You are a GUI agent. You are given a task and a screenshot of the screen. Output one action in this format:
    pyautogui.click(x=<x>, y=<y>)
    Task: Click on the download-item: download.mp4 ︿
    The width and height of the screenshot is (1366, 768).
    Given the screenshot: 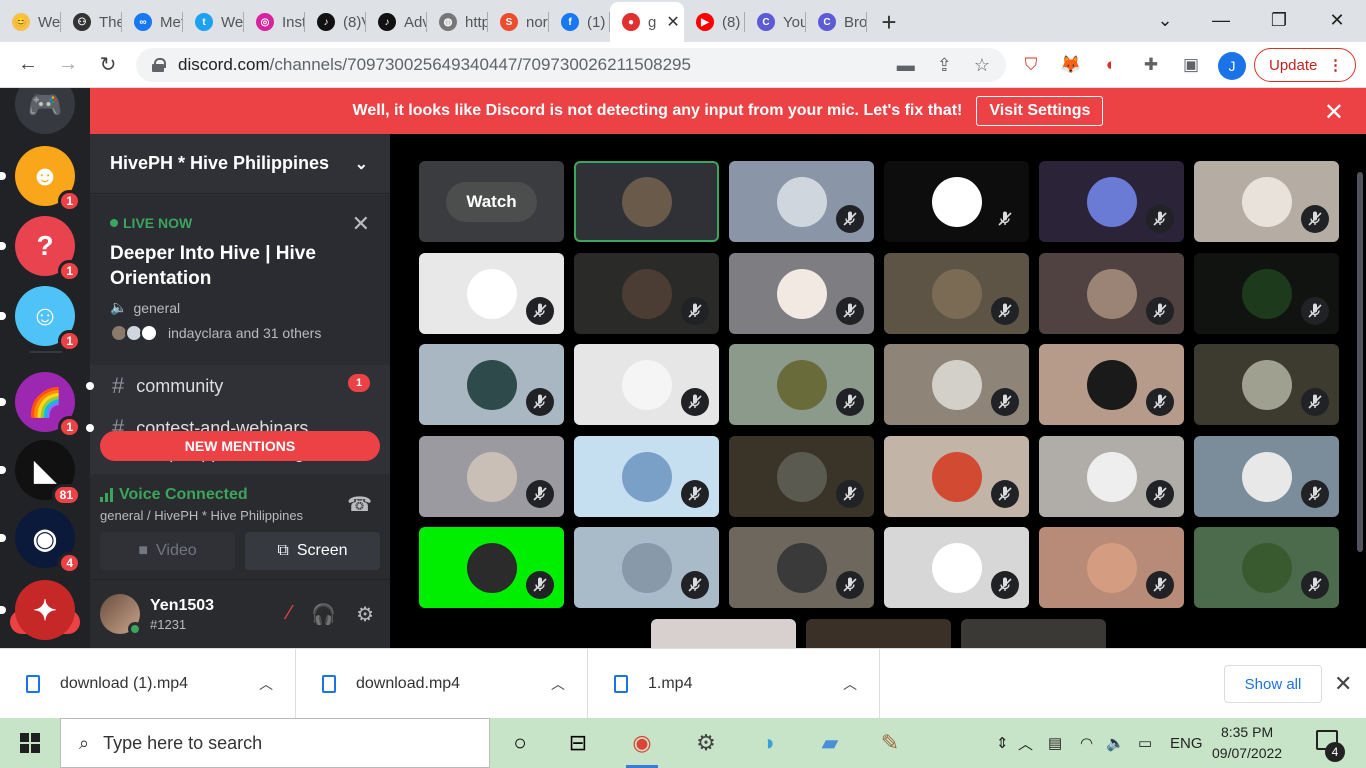 What is the action you would take?
    pyautogui.click(x=442, y=684)
    